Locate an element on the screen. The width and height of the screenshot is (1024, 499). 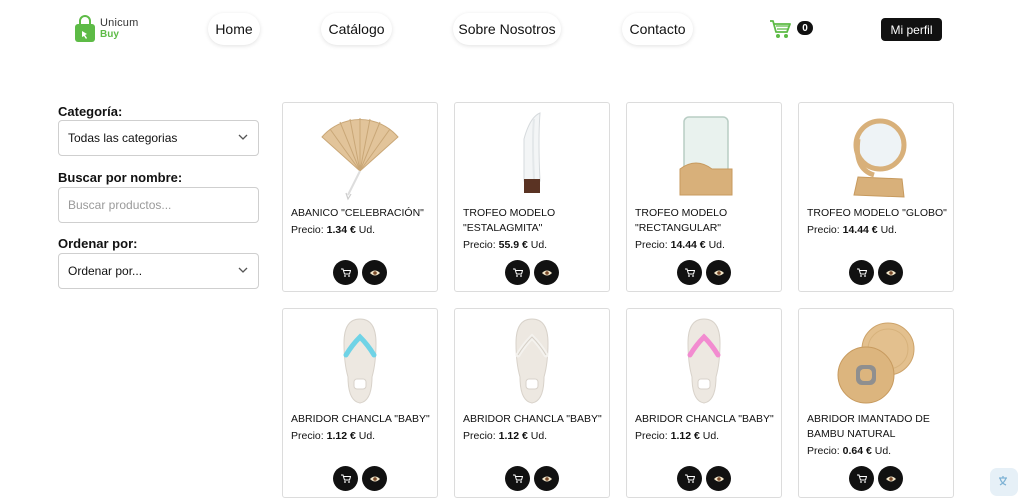
nav-contact: Contacto is located at coordinates (657, 29).